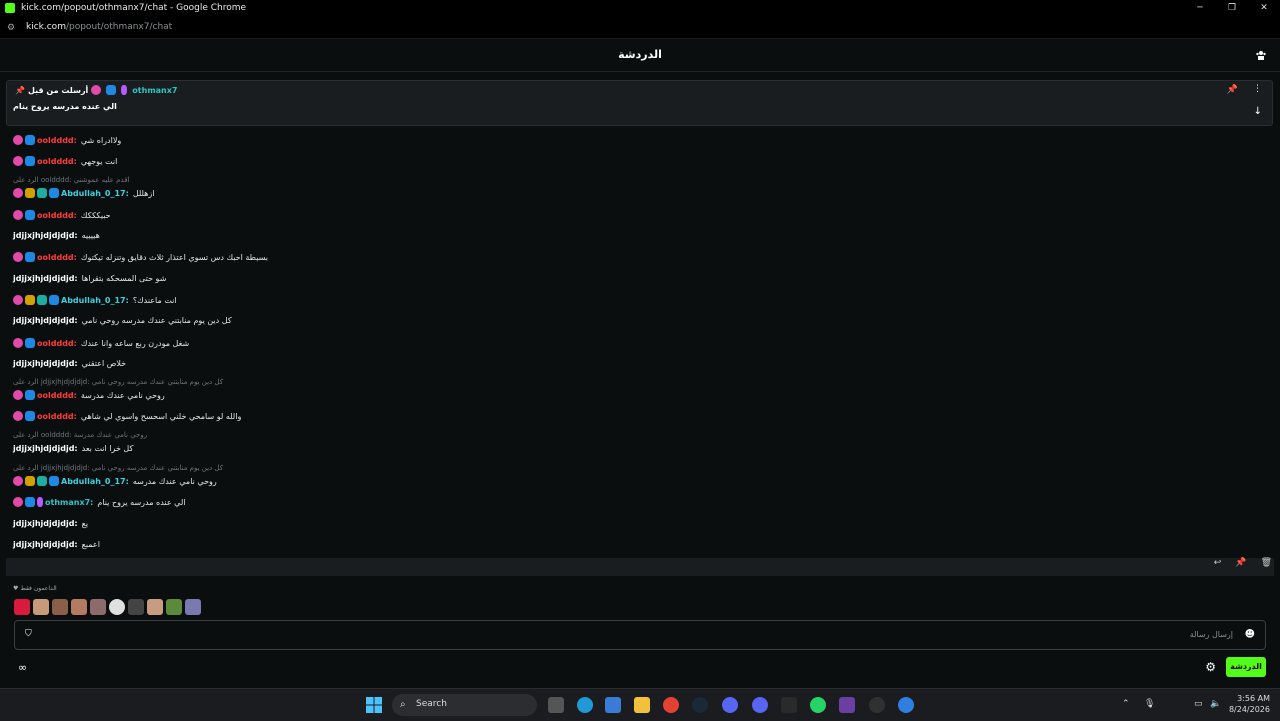 The image size is (1280, 721). Describe the element at coordinates (1200, 8) in the screenshot. I see `minimize-button: ─` at that location.